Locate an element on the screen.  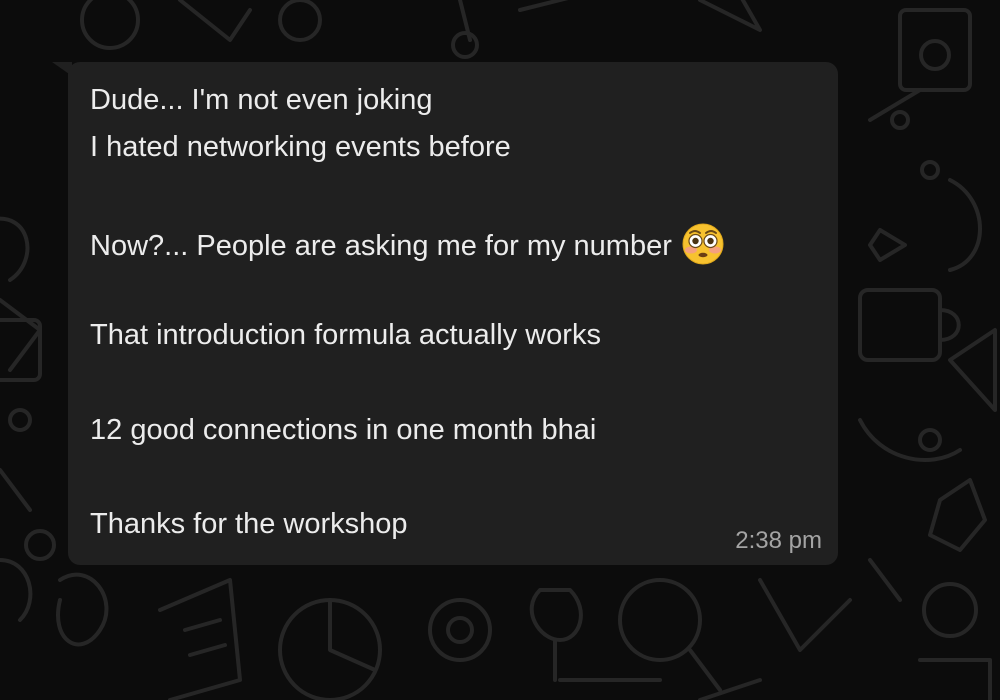
message-timestamp: 2:38 pm is located at coordinates (778, 540).